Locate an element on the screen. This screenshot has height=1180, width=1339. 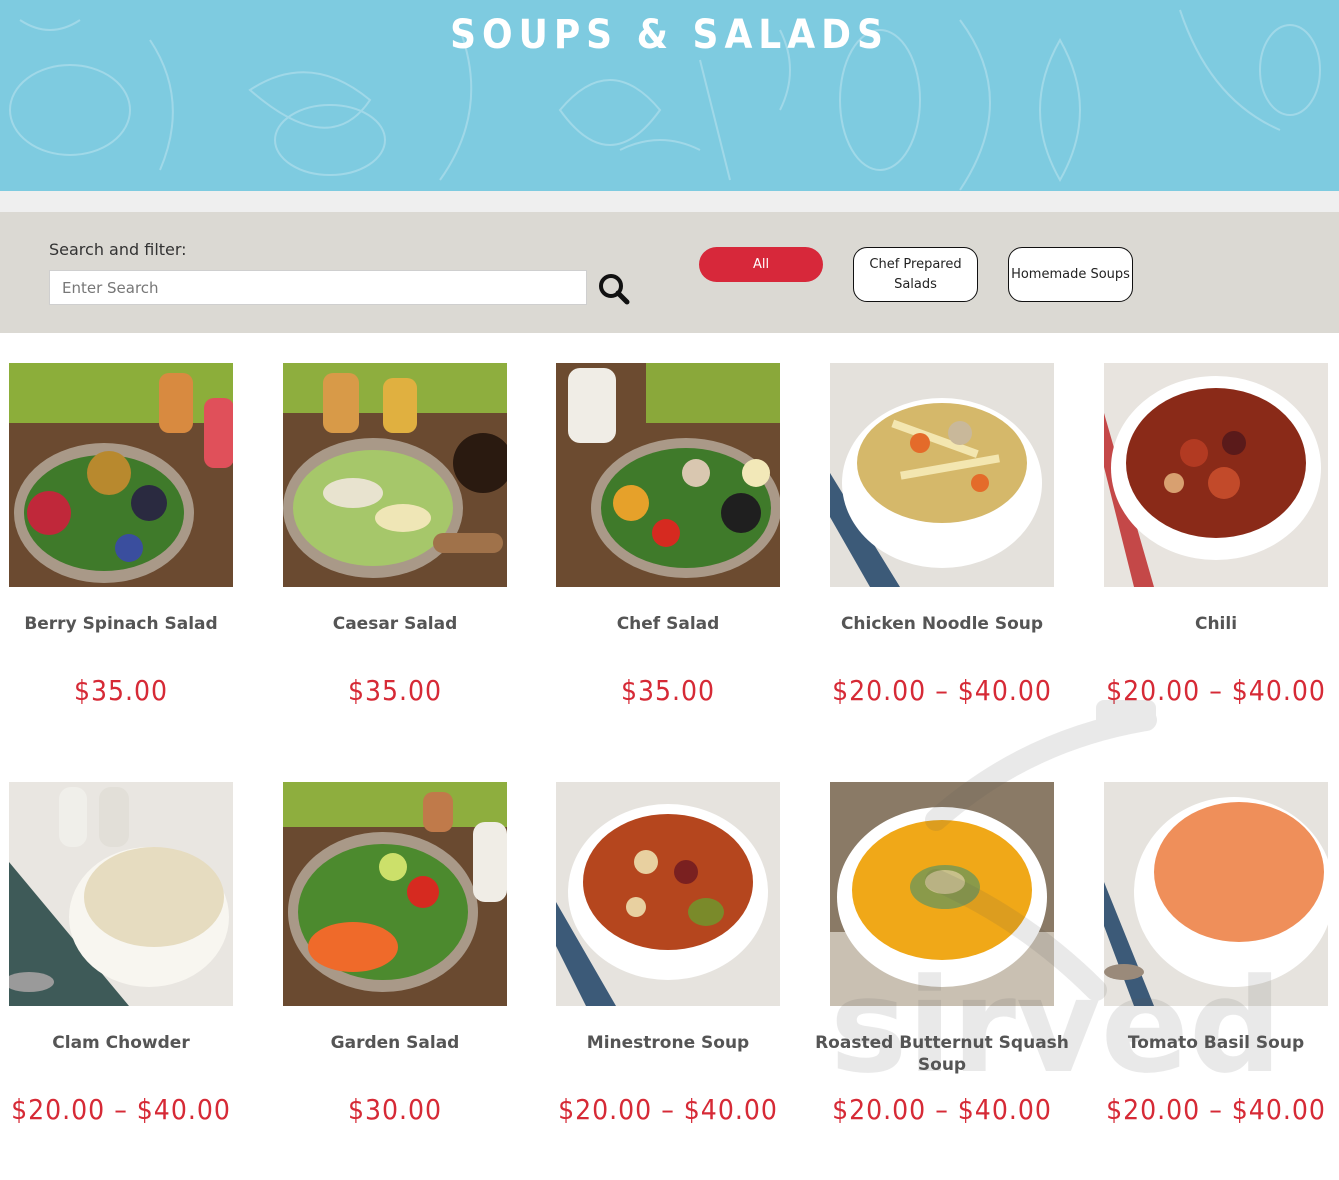
search-button is located at coordinates (614, 289).